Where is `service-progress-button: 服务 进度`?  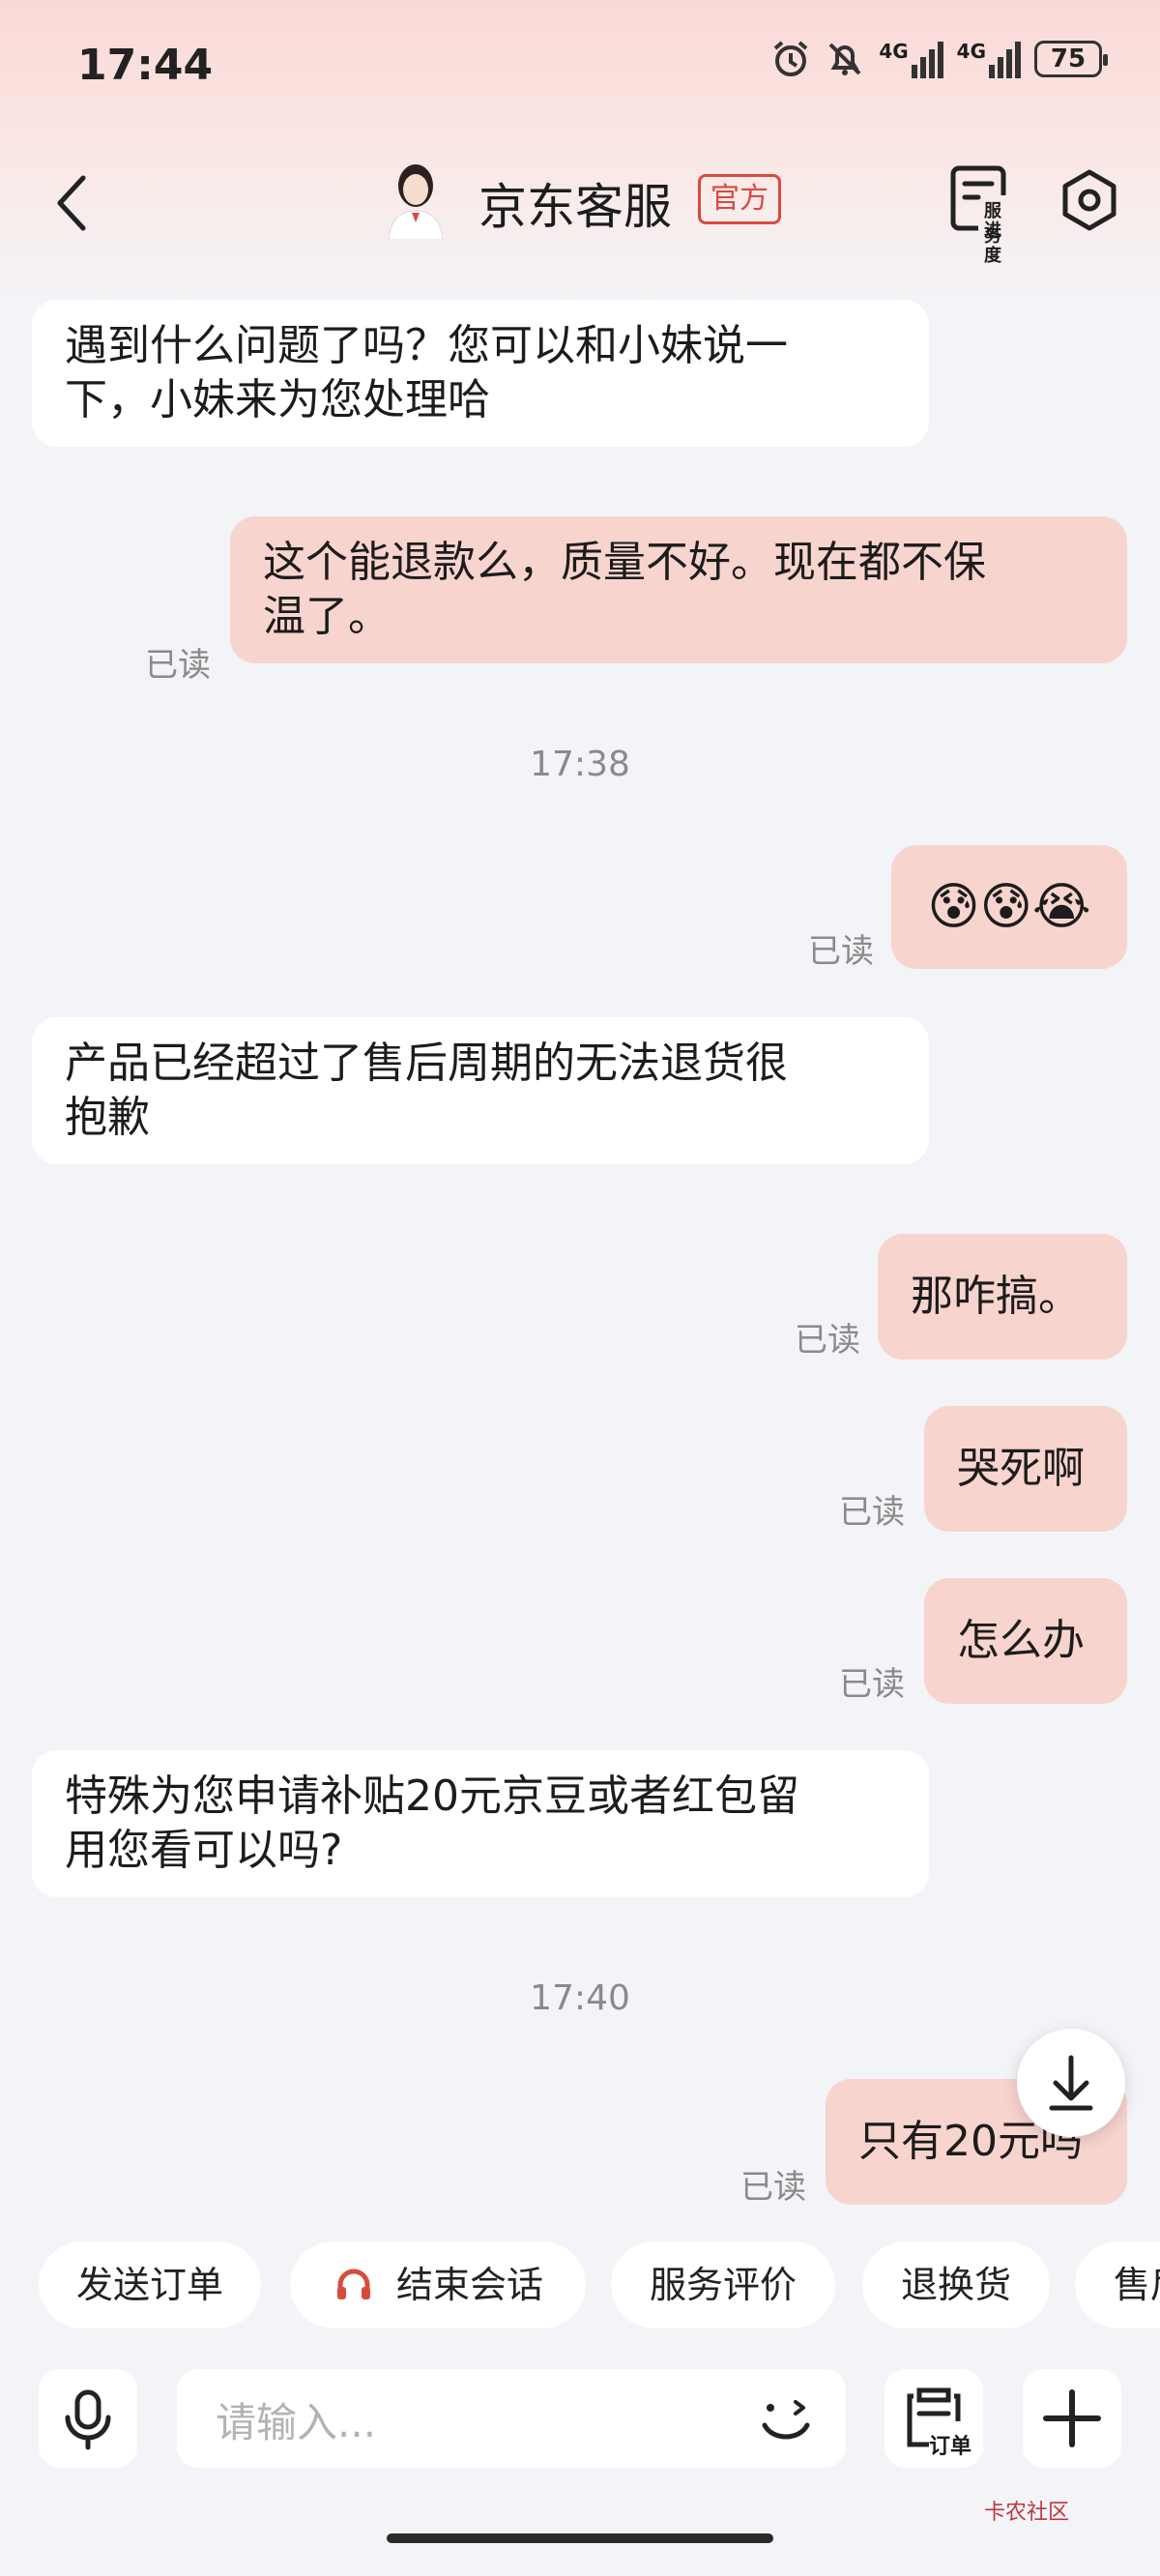 service-progress-button: 服务 进度 is located at coordinates (983, 214).